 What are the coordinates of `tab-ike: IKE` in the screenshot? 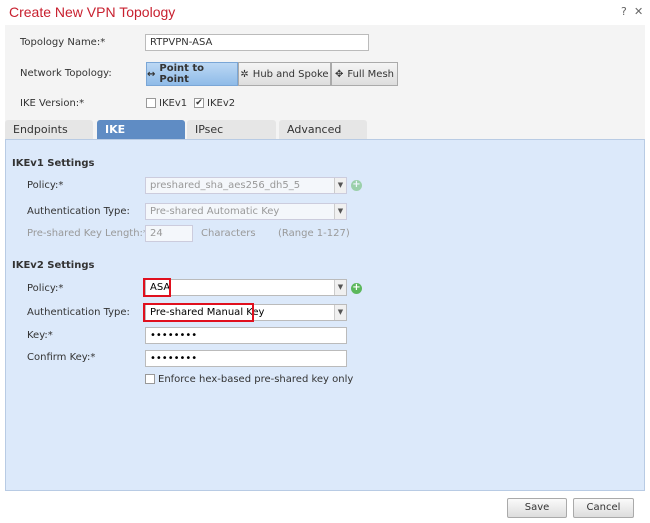 It's located at (141, 129).